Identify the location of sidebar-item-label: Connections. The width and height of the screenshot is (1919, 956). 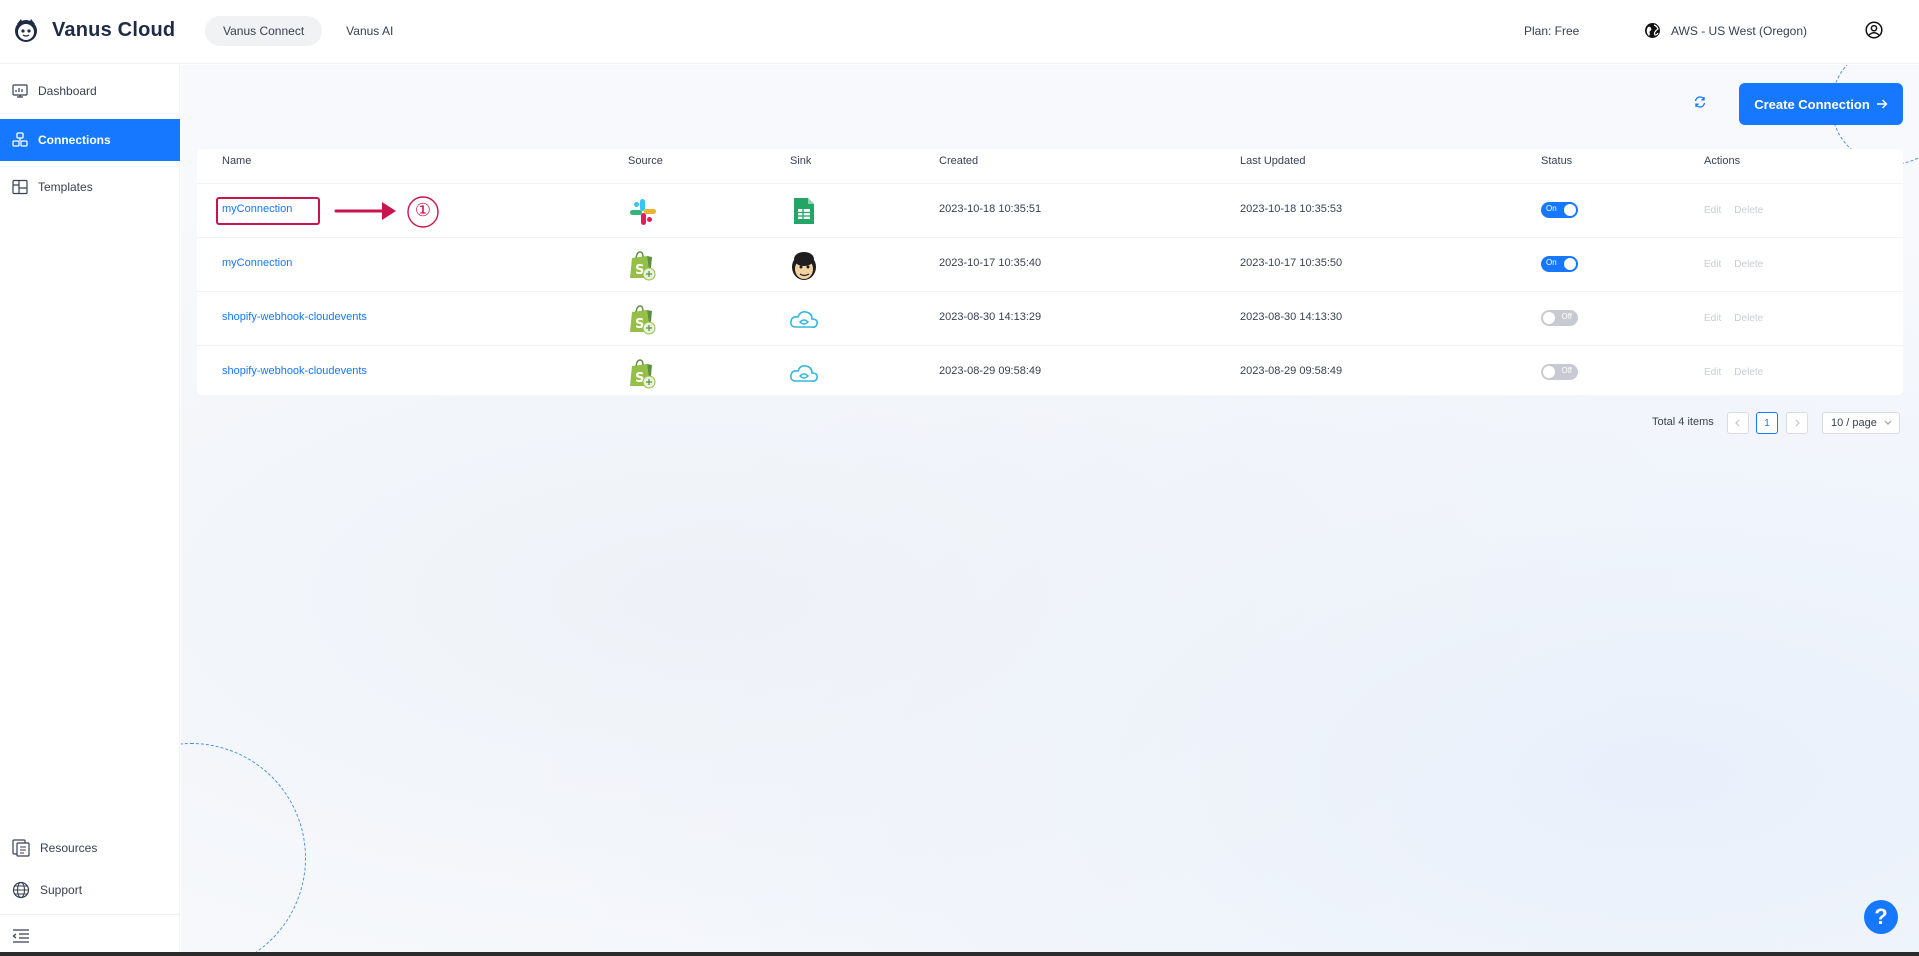
(74, 140).